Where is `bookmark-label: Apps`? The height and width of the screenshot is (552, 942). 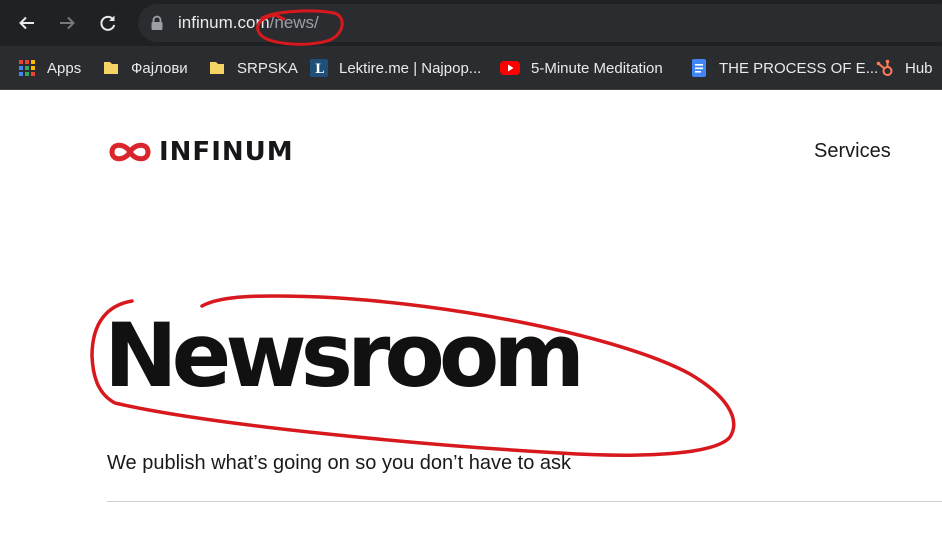
bookmark-label: Apps is located at coordinates (64, 68).